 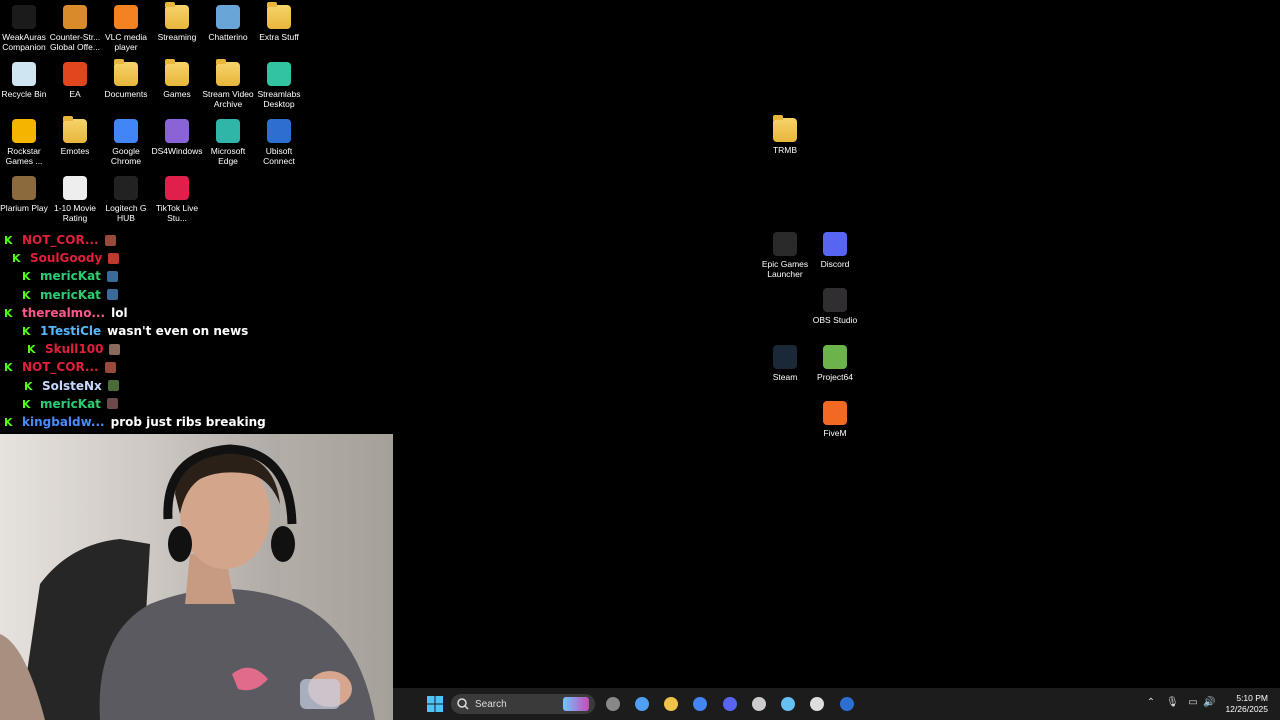 I want to click on chat-username: mericKat, so click(x=70, y=294).